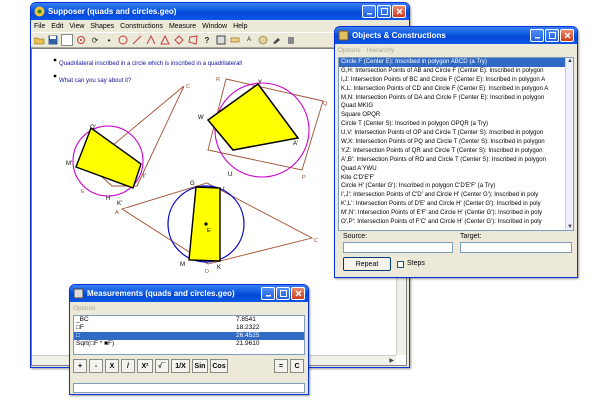  Describe the element at coordinates (219, 366) in the screenshot. I see `cos-button: Cos` at that location.